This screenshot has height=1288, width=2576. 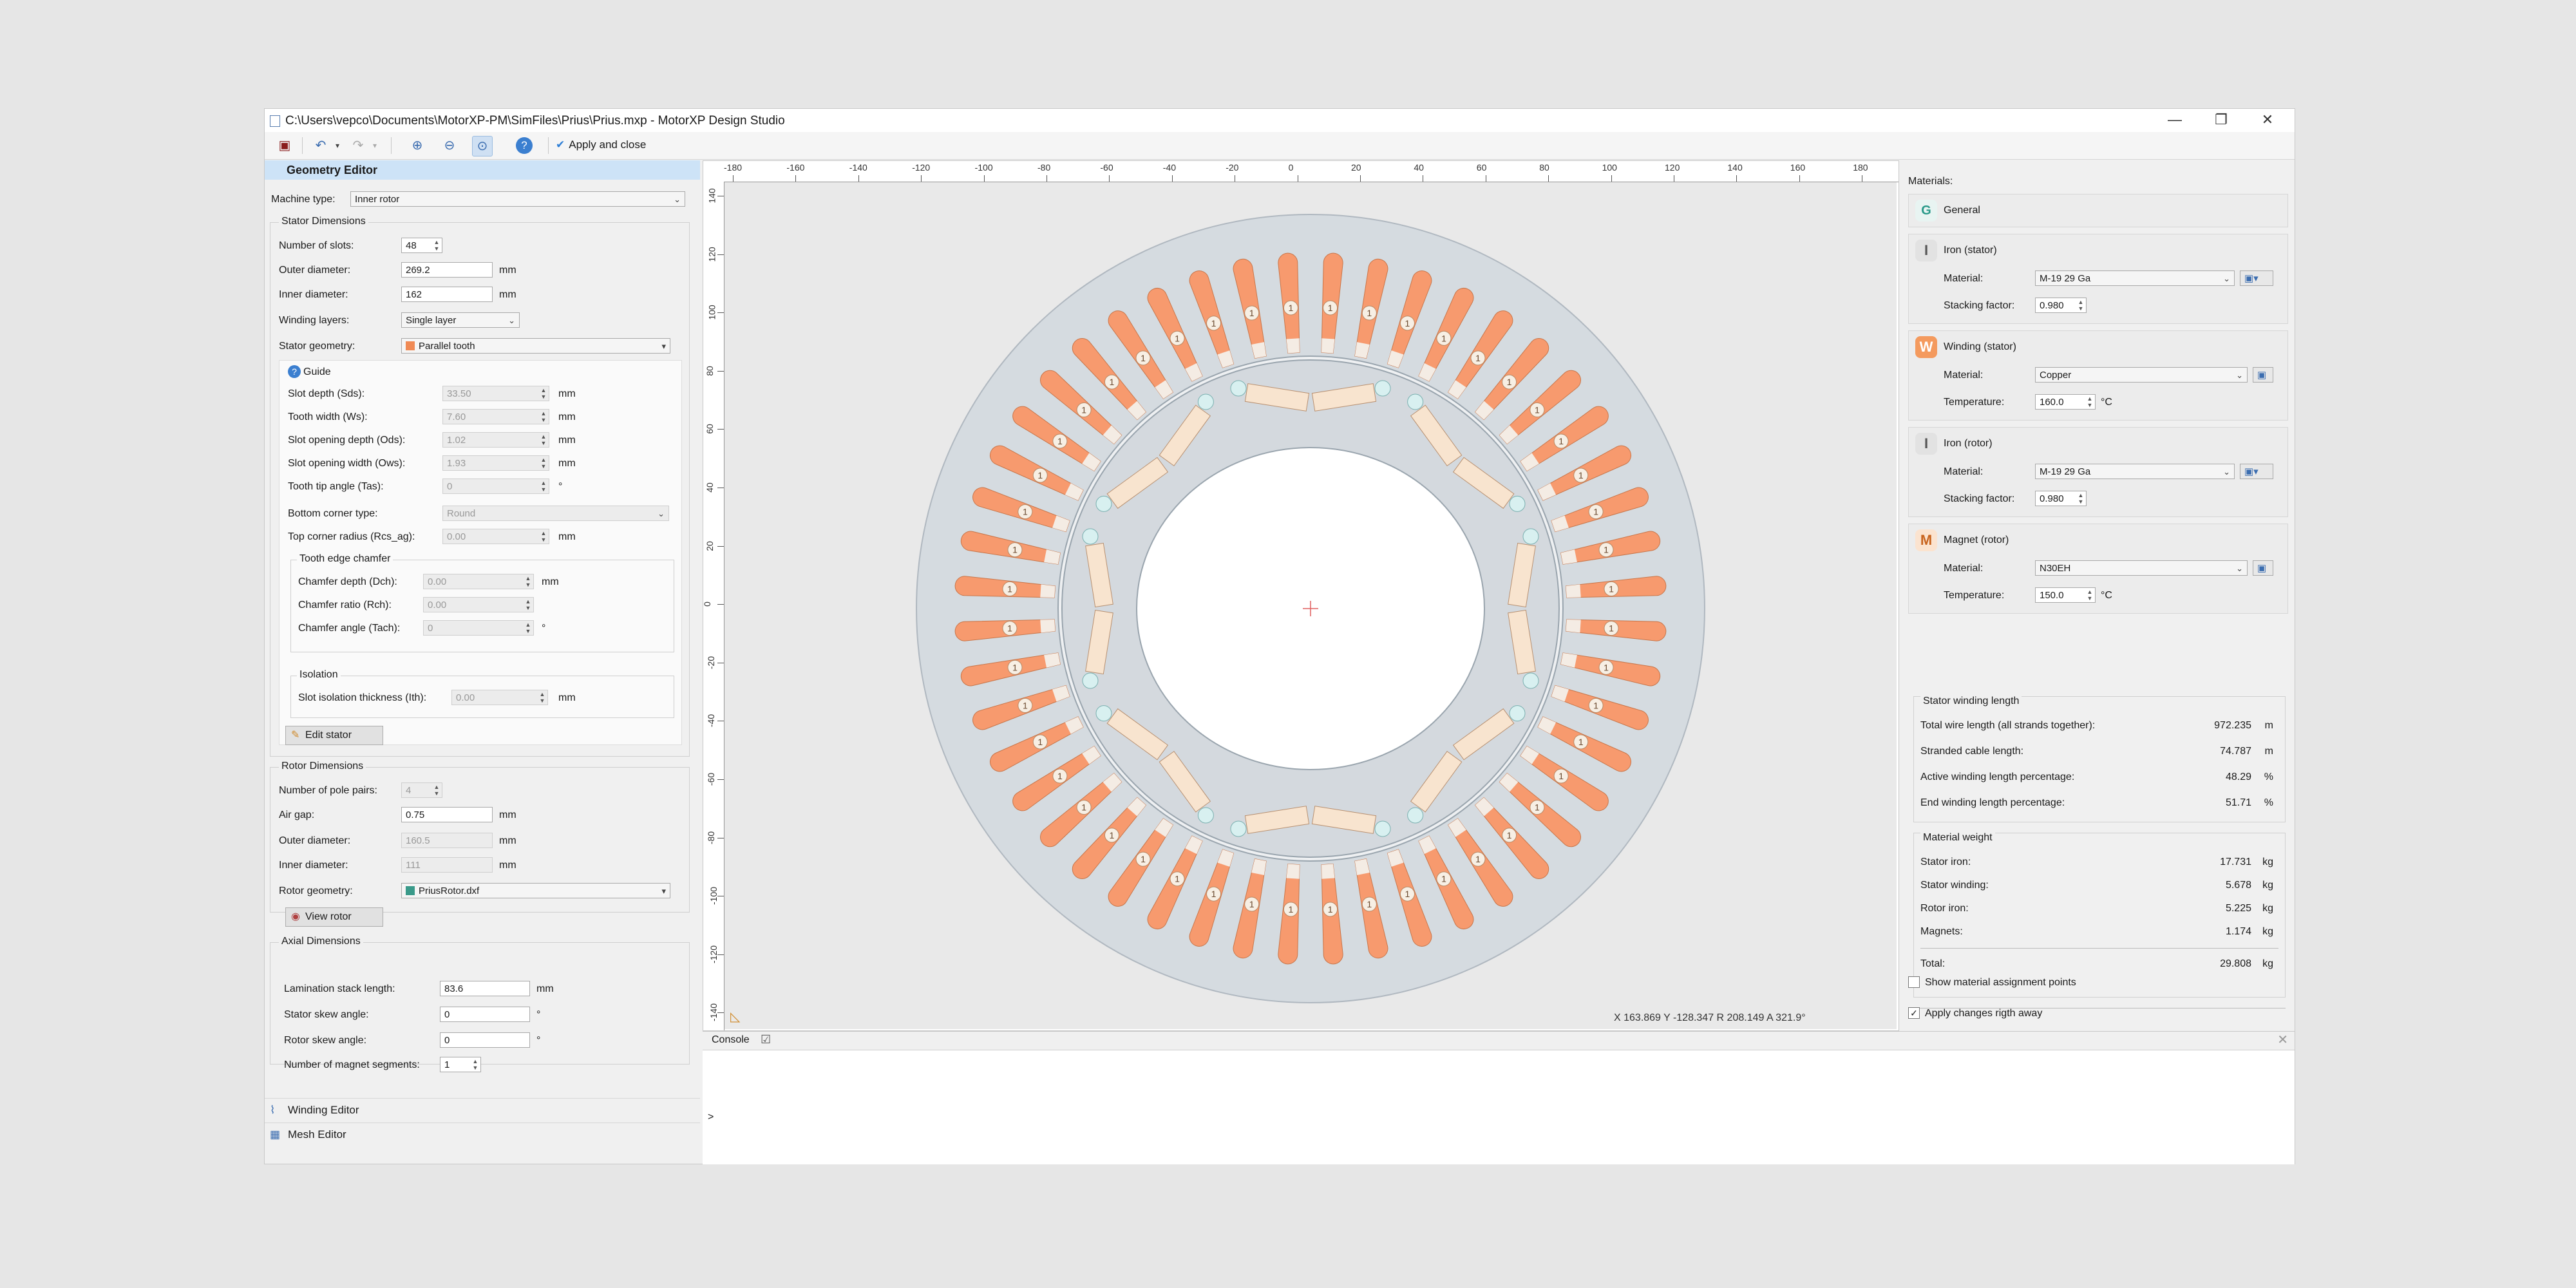 What do you see at coordinates (421, 246) in the screenshot?
I see `slots-input: 48 ▲ ▼` at bounding box center [421, 246].